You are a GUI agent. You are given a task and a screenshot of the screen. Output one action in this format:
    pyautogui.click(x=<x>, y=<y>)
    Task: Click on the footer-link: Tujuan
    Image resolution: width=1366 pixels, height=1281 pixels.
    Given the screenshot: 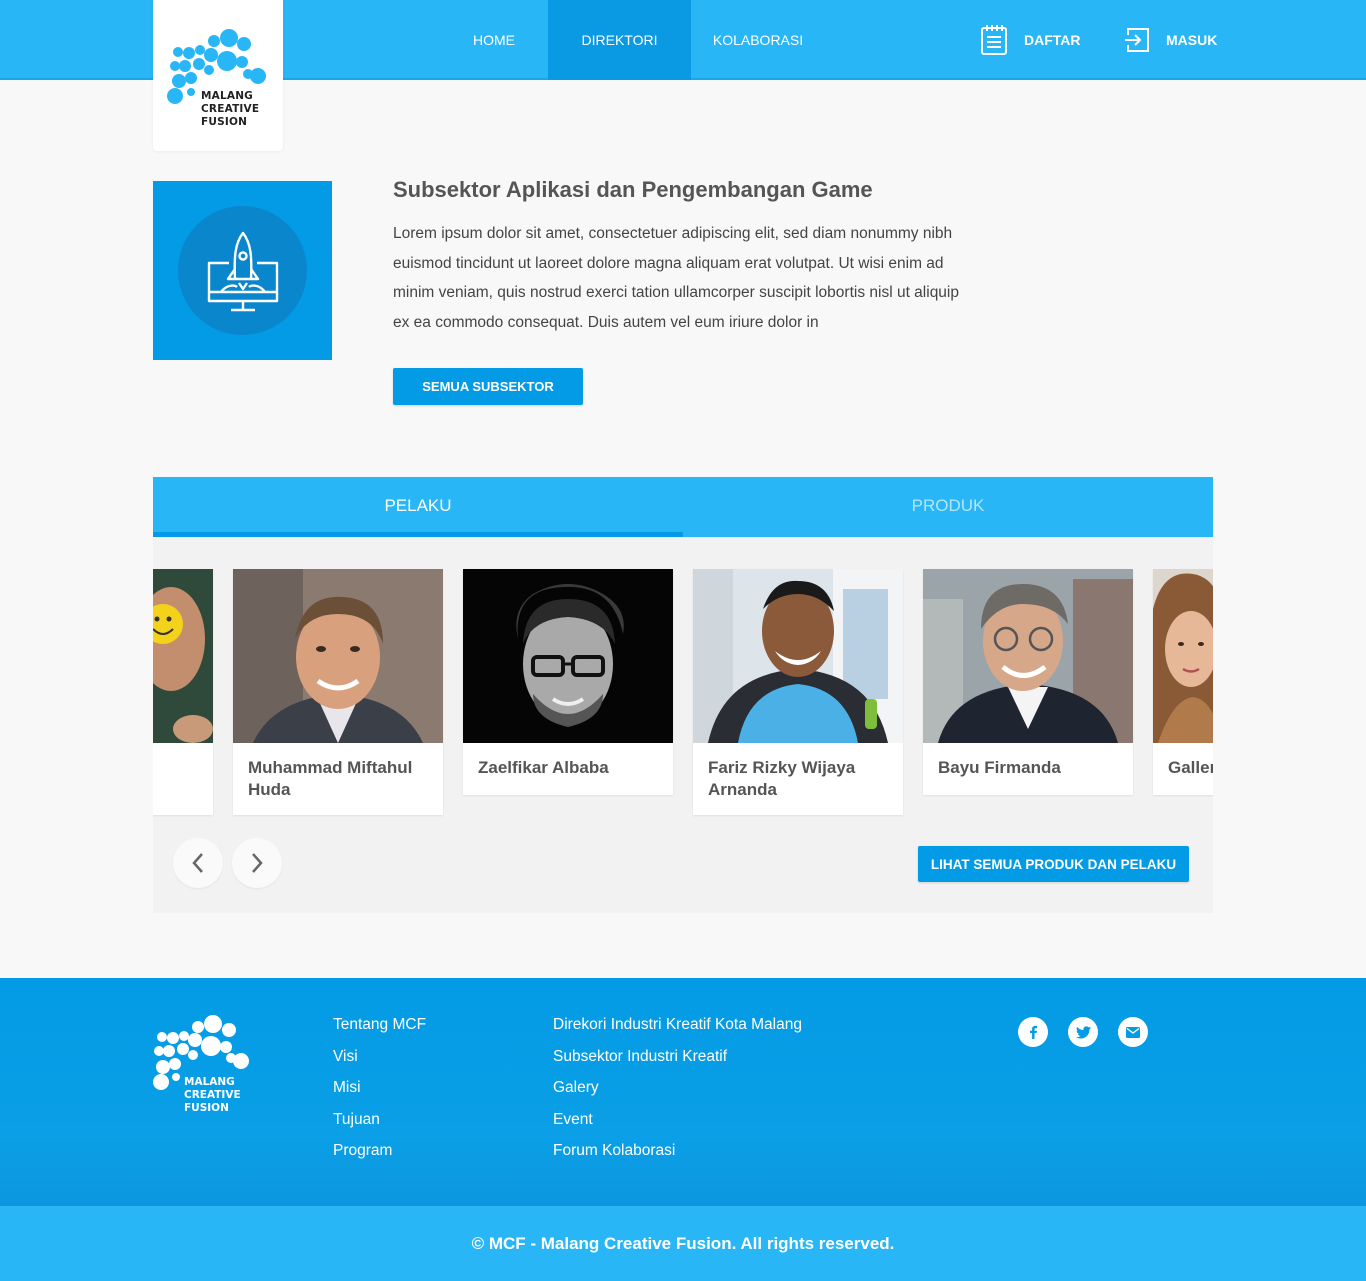 What is the action you would take?
    pyautogui.click(x=379, y=1127)
    